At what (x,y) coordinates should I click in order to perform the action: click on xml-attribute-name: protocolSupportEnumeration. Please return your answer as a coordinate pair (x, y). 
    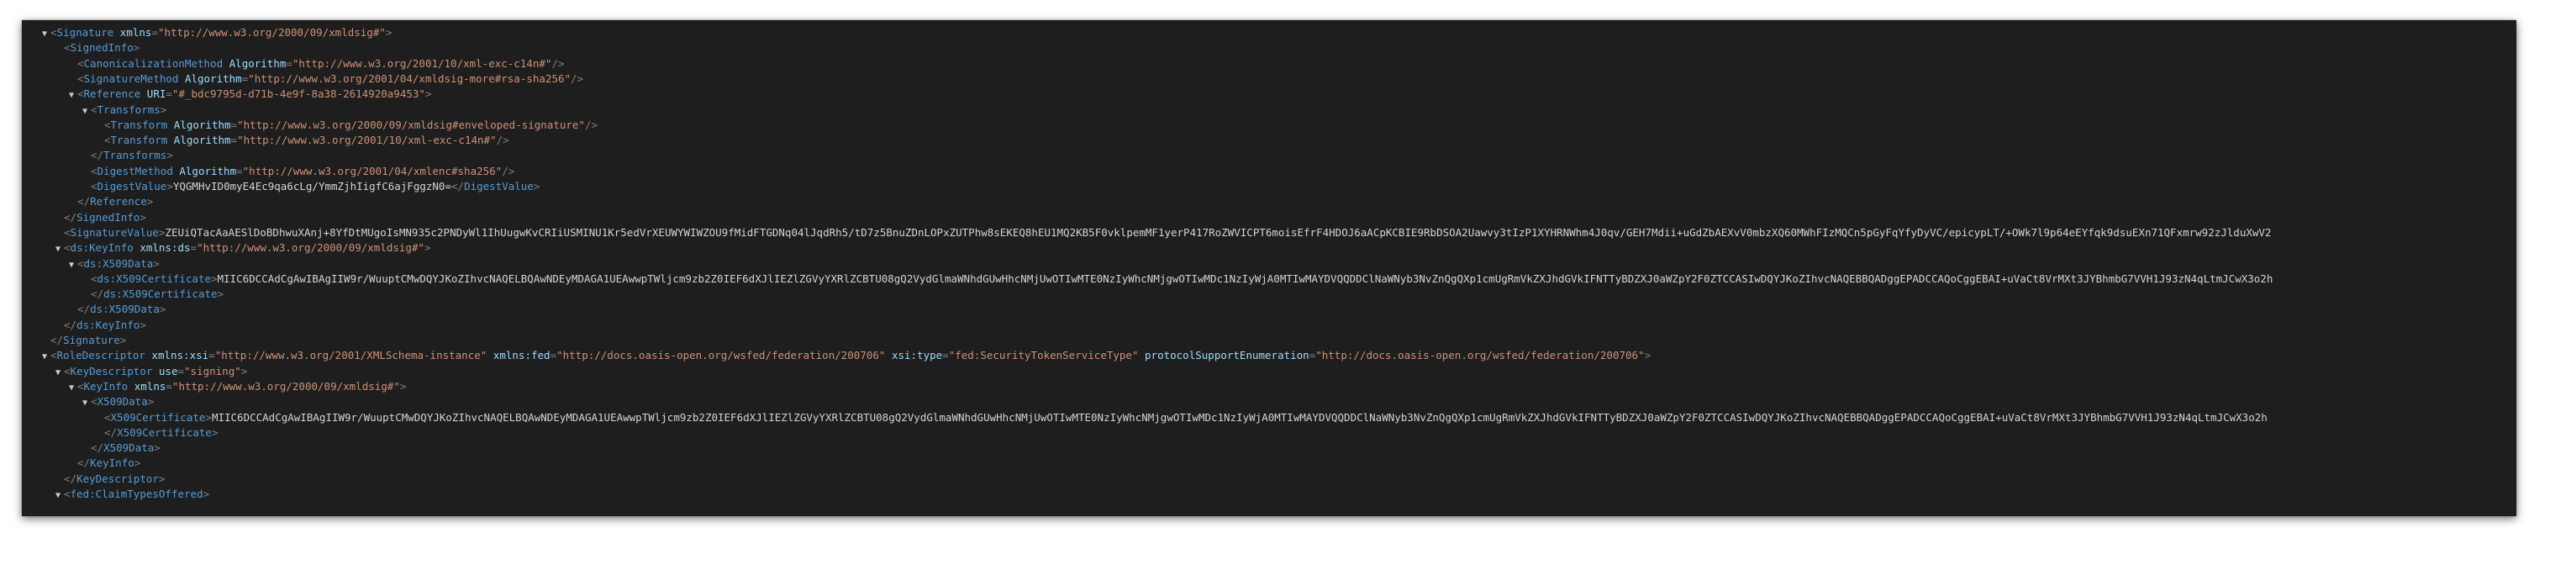
    Looking at the image, I should click on (1227, 355).